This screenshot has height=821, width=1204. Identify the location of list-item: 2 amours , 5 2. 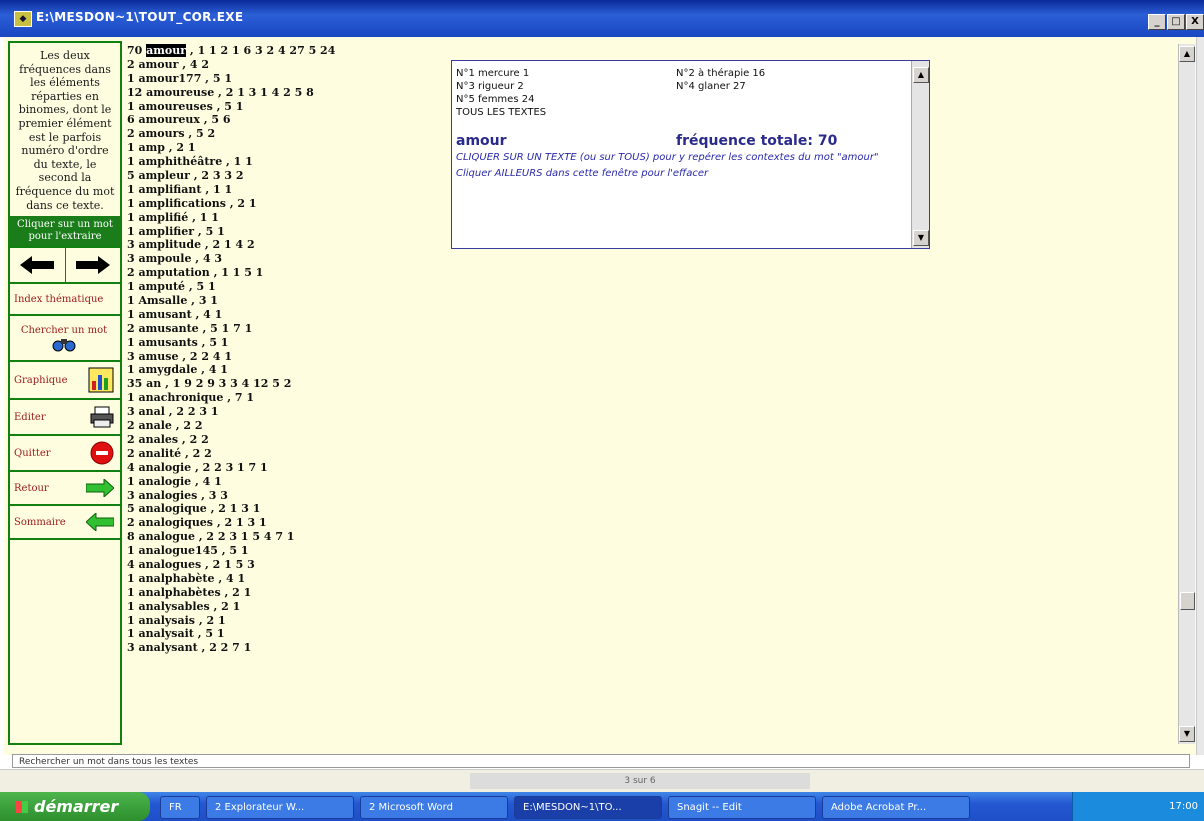
(287, 134).